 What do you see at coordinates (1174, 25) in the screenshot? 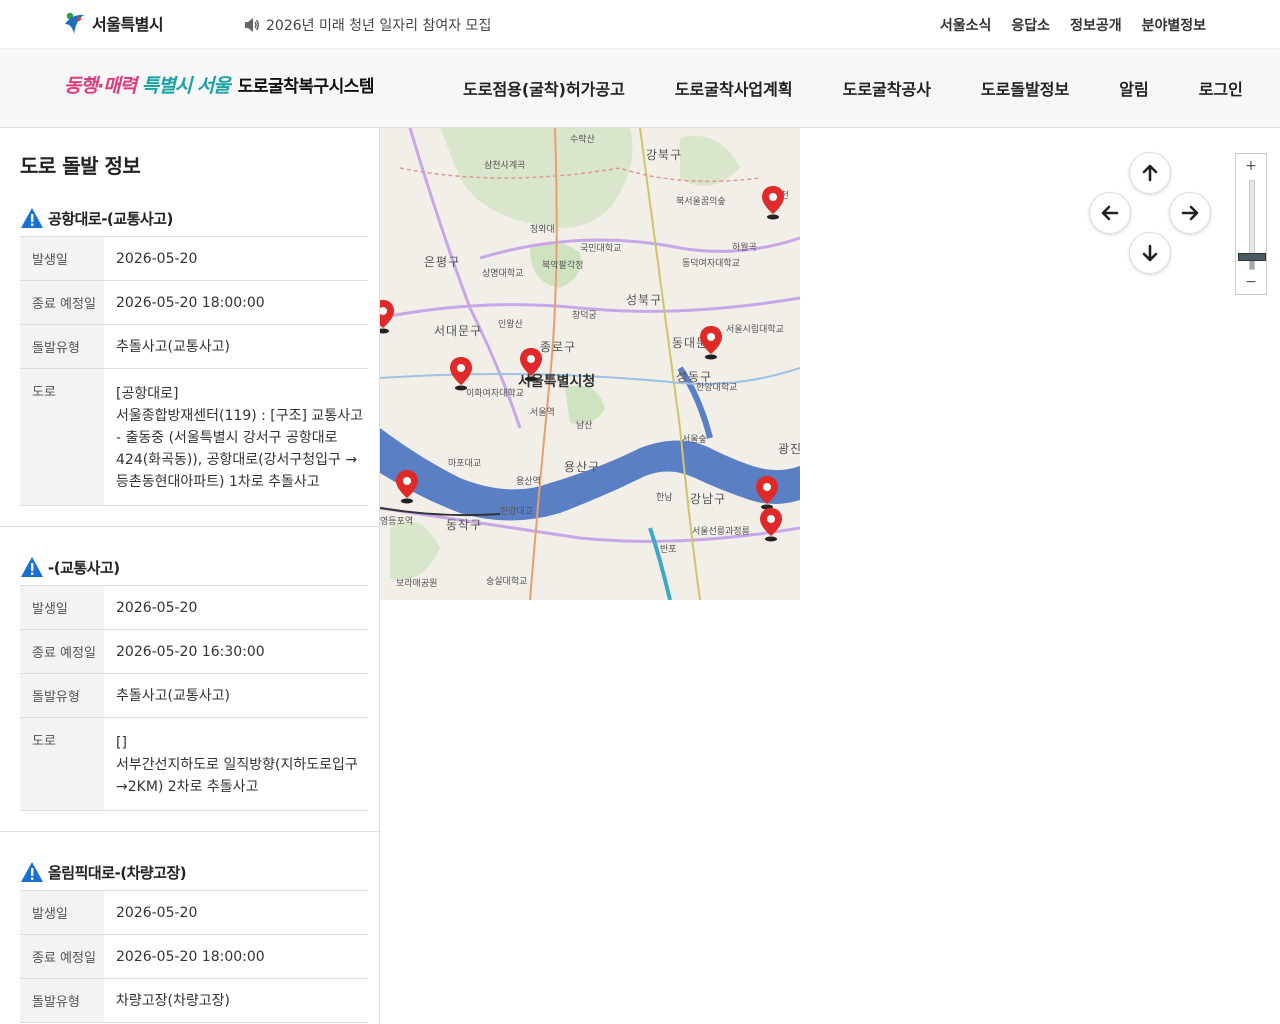
I see `util-link-fields: 분야별정보` at bounding box center [1174, 25].